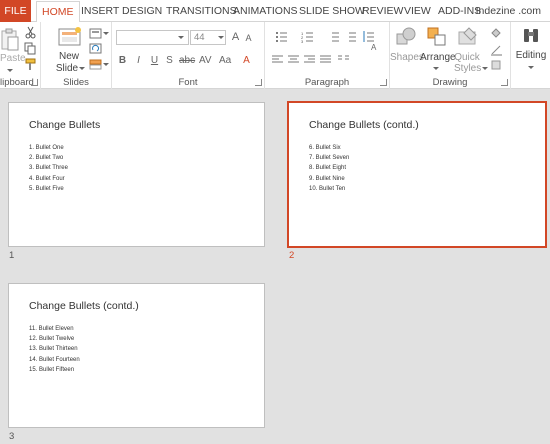 This screenshot has height=444, width=550. I want to click on bold-icon: B, so click(122, 60).